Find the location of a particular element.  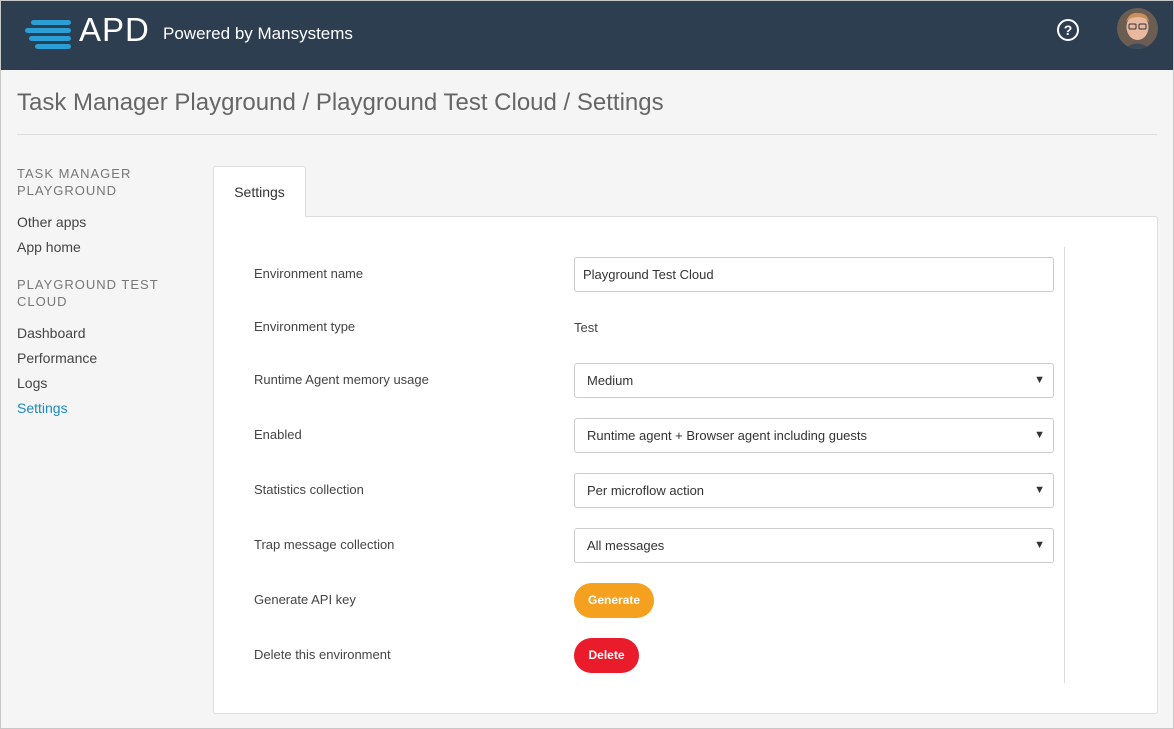

apd-logo-icon is located at coordinates (48, 34).